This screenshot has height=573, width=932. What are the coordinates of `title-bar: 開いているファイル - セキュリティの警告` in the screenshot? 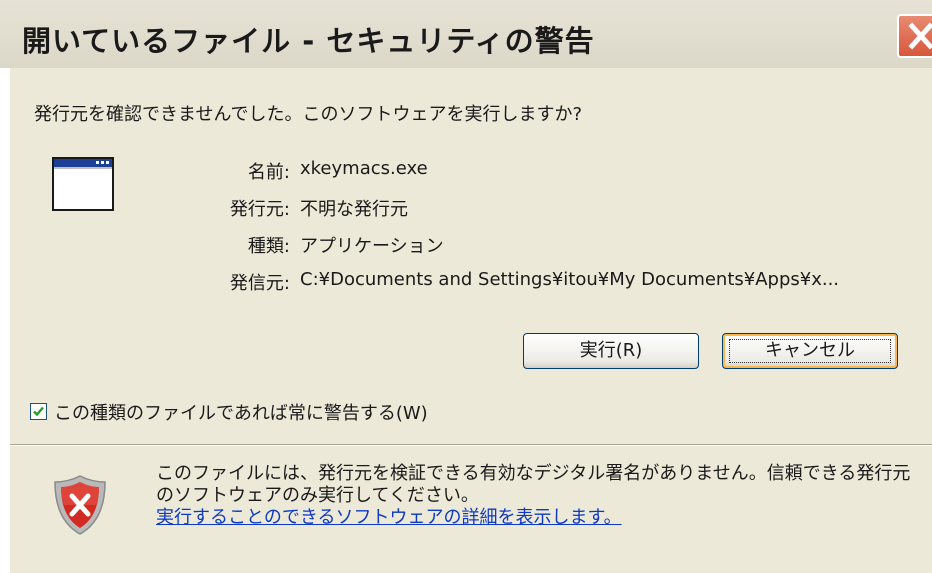 It's located at (466, 34).